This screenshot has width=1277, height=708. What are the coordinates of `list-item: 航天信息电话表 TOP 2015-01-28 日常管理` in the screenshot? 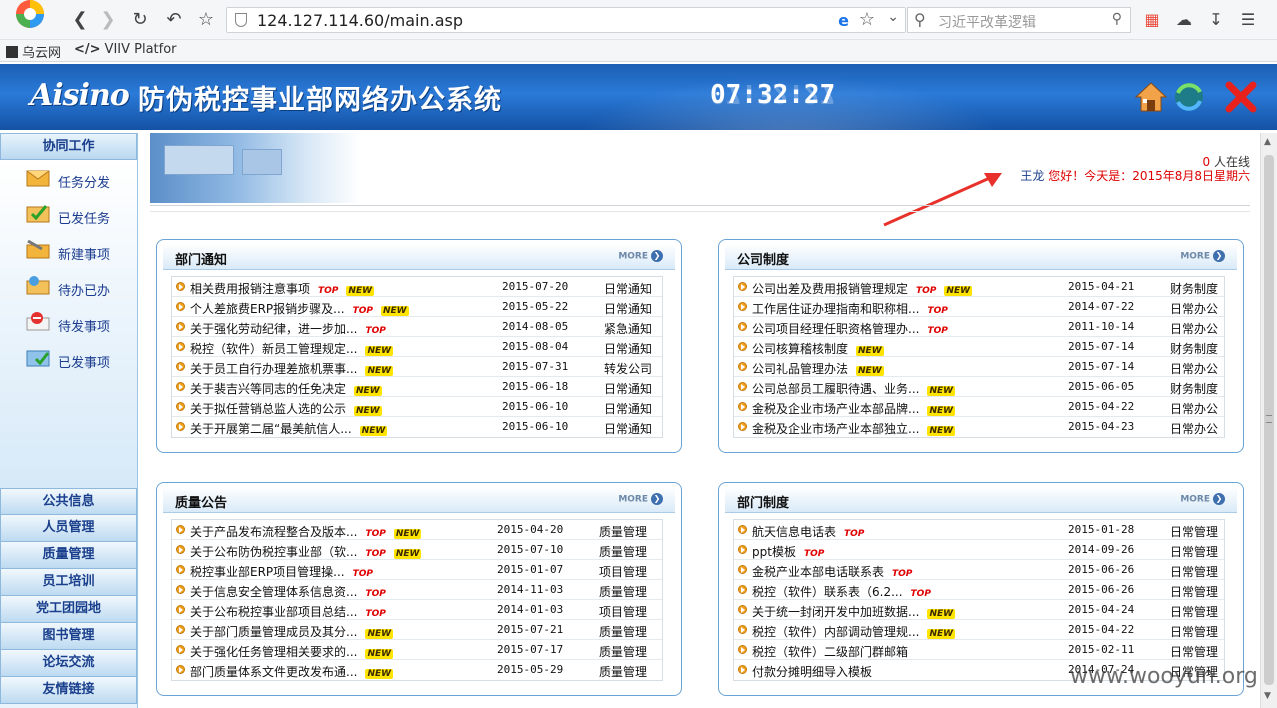 It's located at (979, 530).